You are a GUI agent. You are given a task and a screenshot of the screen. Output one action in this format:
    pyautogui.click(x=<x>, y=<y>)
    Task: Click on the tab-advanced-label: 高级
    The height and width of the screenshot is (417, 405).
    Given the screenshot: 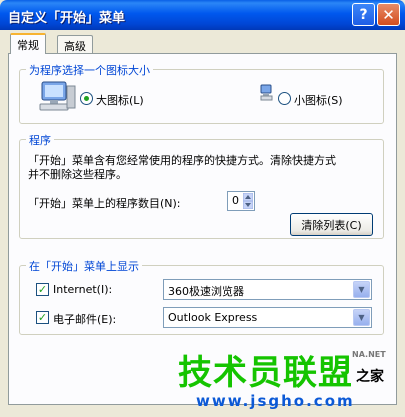 What is the action you would take?
    pyautogui.click(x=75, y=46)
    